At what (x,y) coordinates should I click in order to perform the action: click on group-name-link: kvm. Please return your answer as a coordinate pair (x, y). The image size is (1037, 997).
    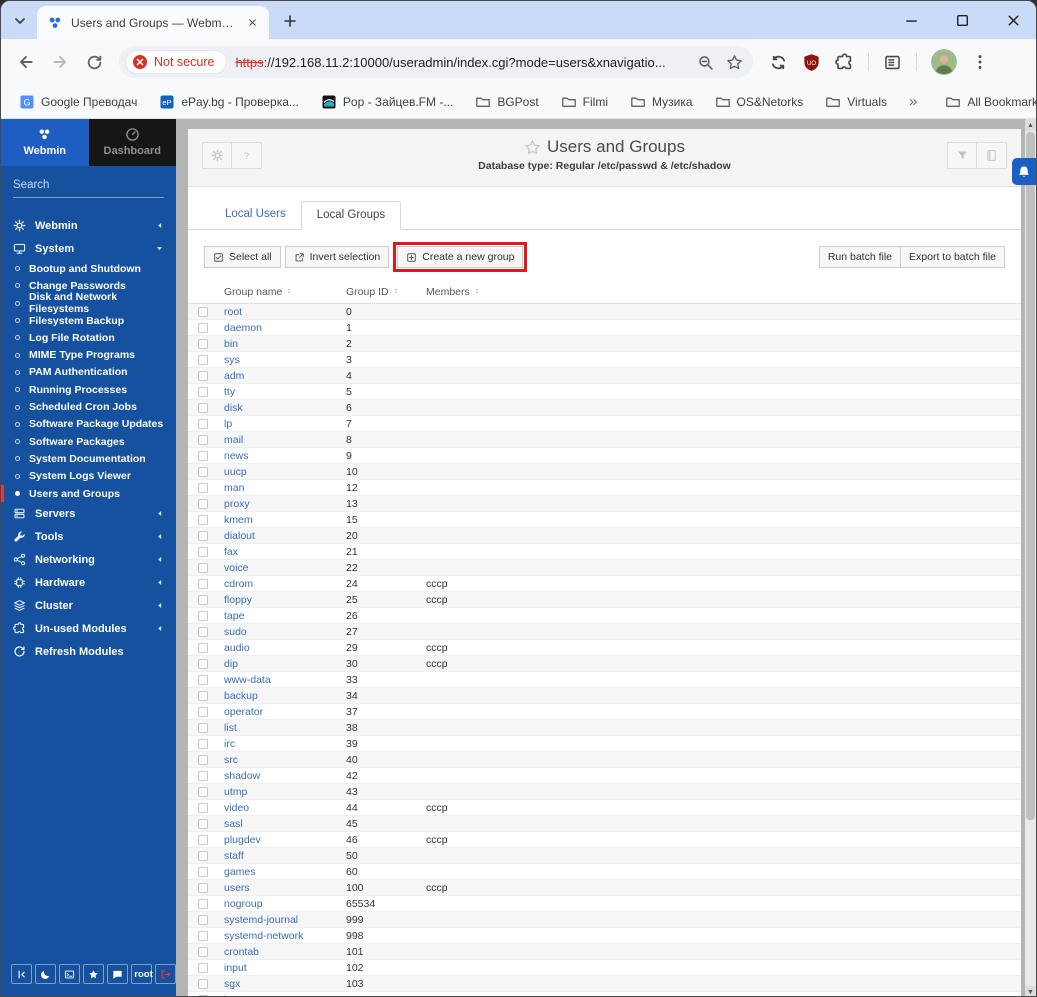
    Looking at the image, I should click on (233, 995).